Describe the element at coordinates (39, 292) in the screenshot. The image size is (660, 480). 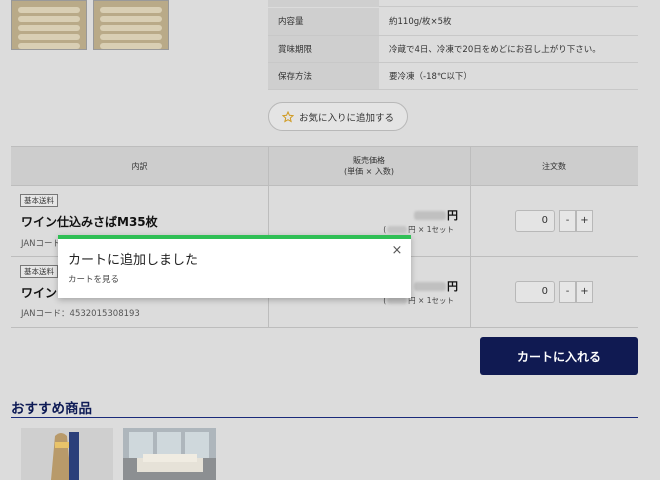
I see `product-name: ワイン` at that location.